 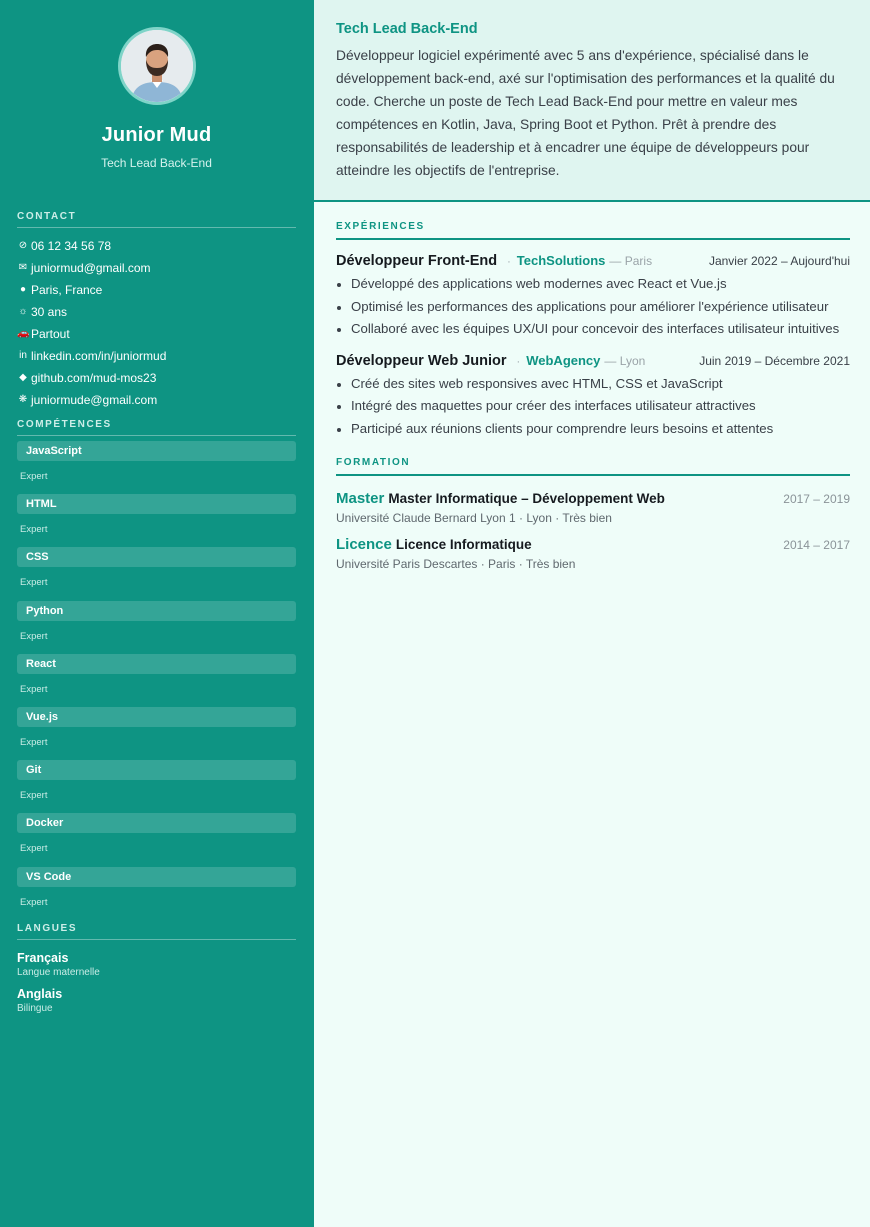 What do you see at coordinates (561, 260) in the screenshot?
I see `experience-company: TechSolutions` at bounding box center [561, 260].